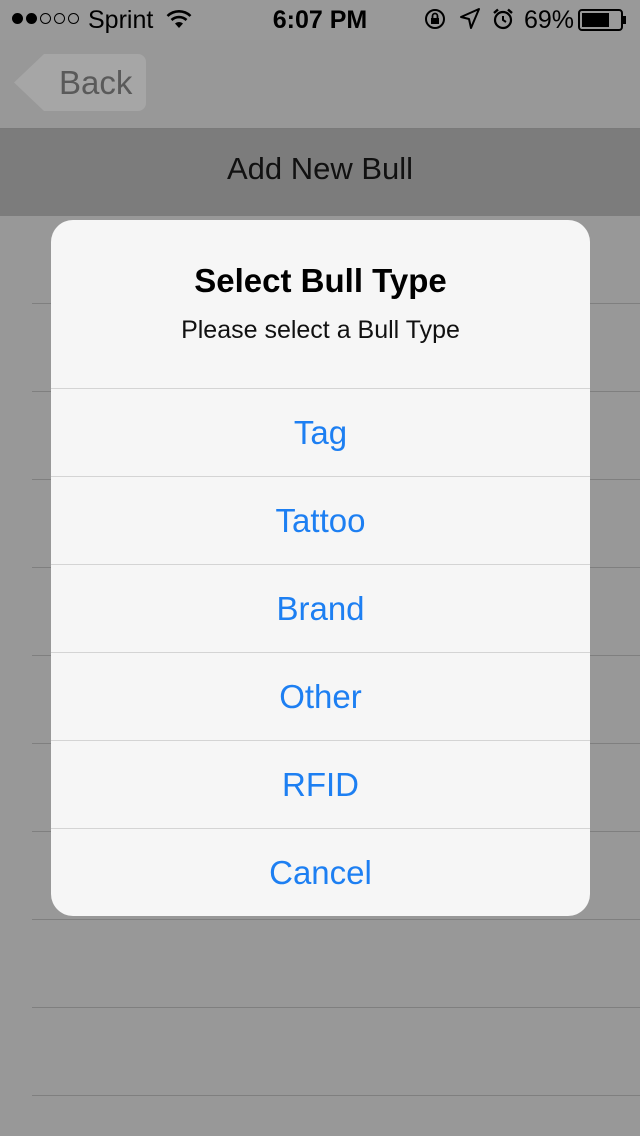  Describe the element at coordinates (320, 784) in the screenshot. I see `rfid-option-button: RFID` at that location.